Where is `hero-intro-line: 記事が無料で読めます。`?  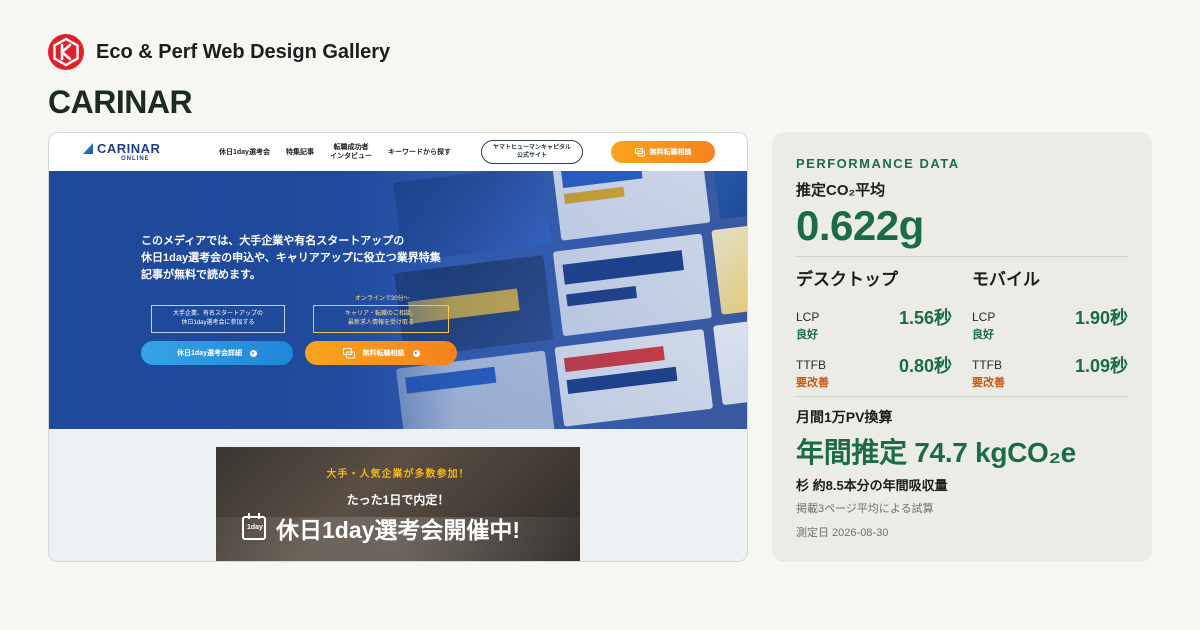 hero-intro-line: 記事が無料で読めます。 is located at coordinates (201, 275).